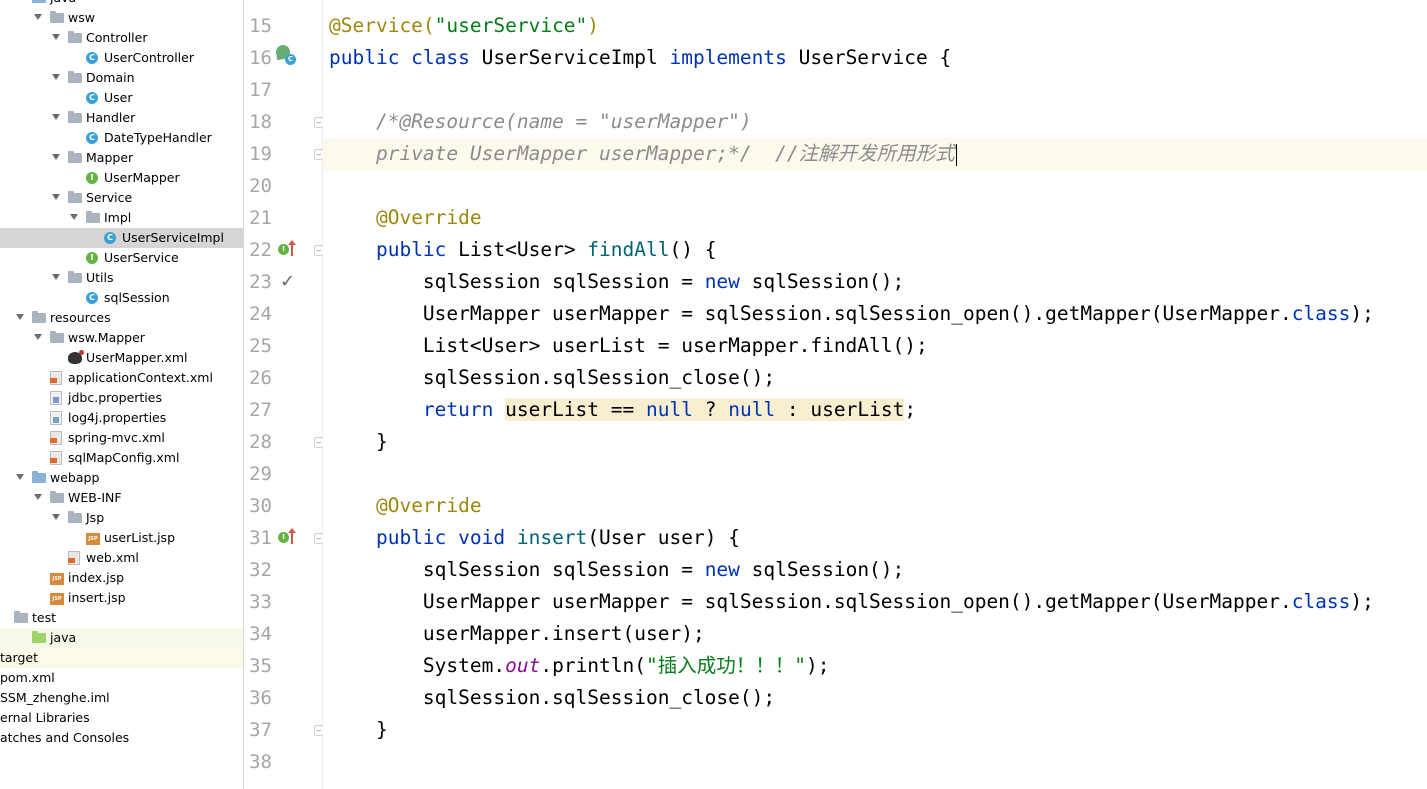 Image resolution: width=1427 pixels, height=789 pixels. Describe the element at coordinates (121, 498) in the screenshot. I see `tree-item: WEB-INF` at that location.